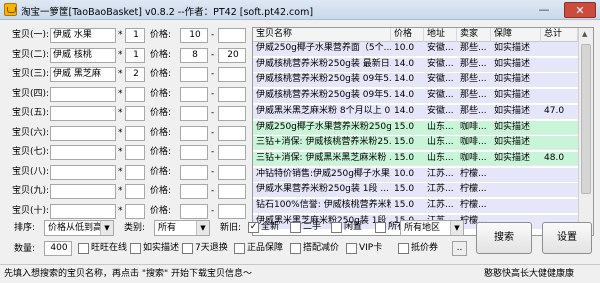 Image resolution: width=600 pixels, height=283 pixels. I want to click on keyword-input: 伊威 核桃, so click(83, 55).